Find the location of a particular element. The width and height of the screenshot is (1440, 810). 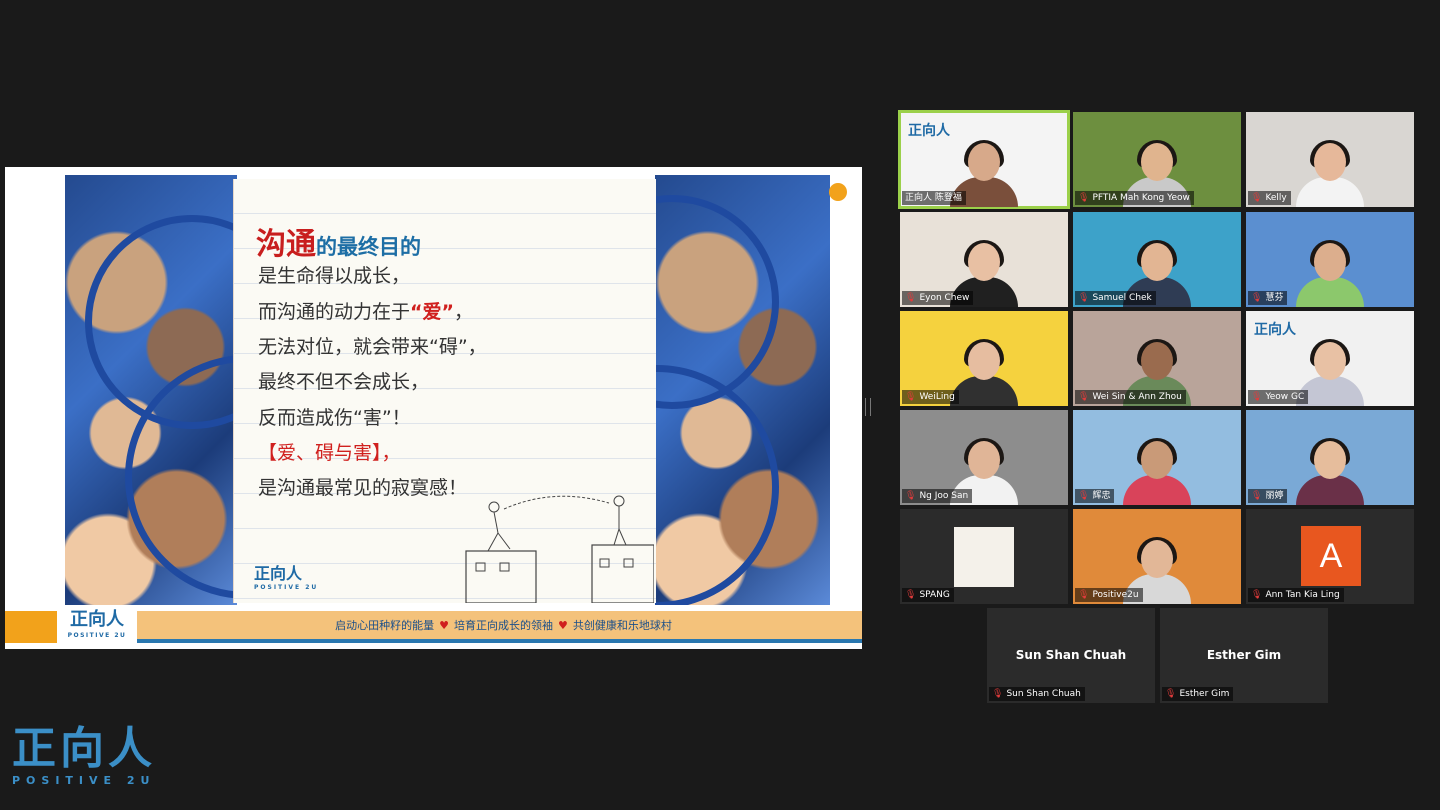

avatar: A is located at coordinates (1331, 556).